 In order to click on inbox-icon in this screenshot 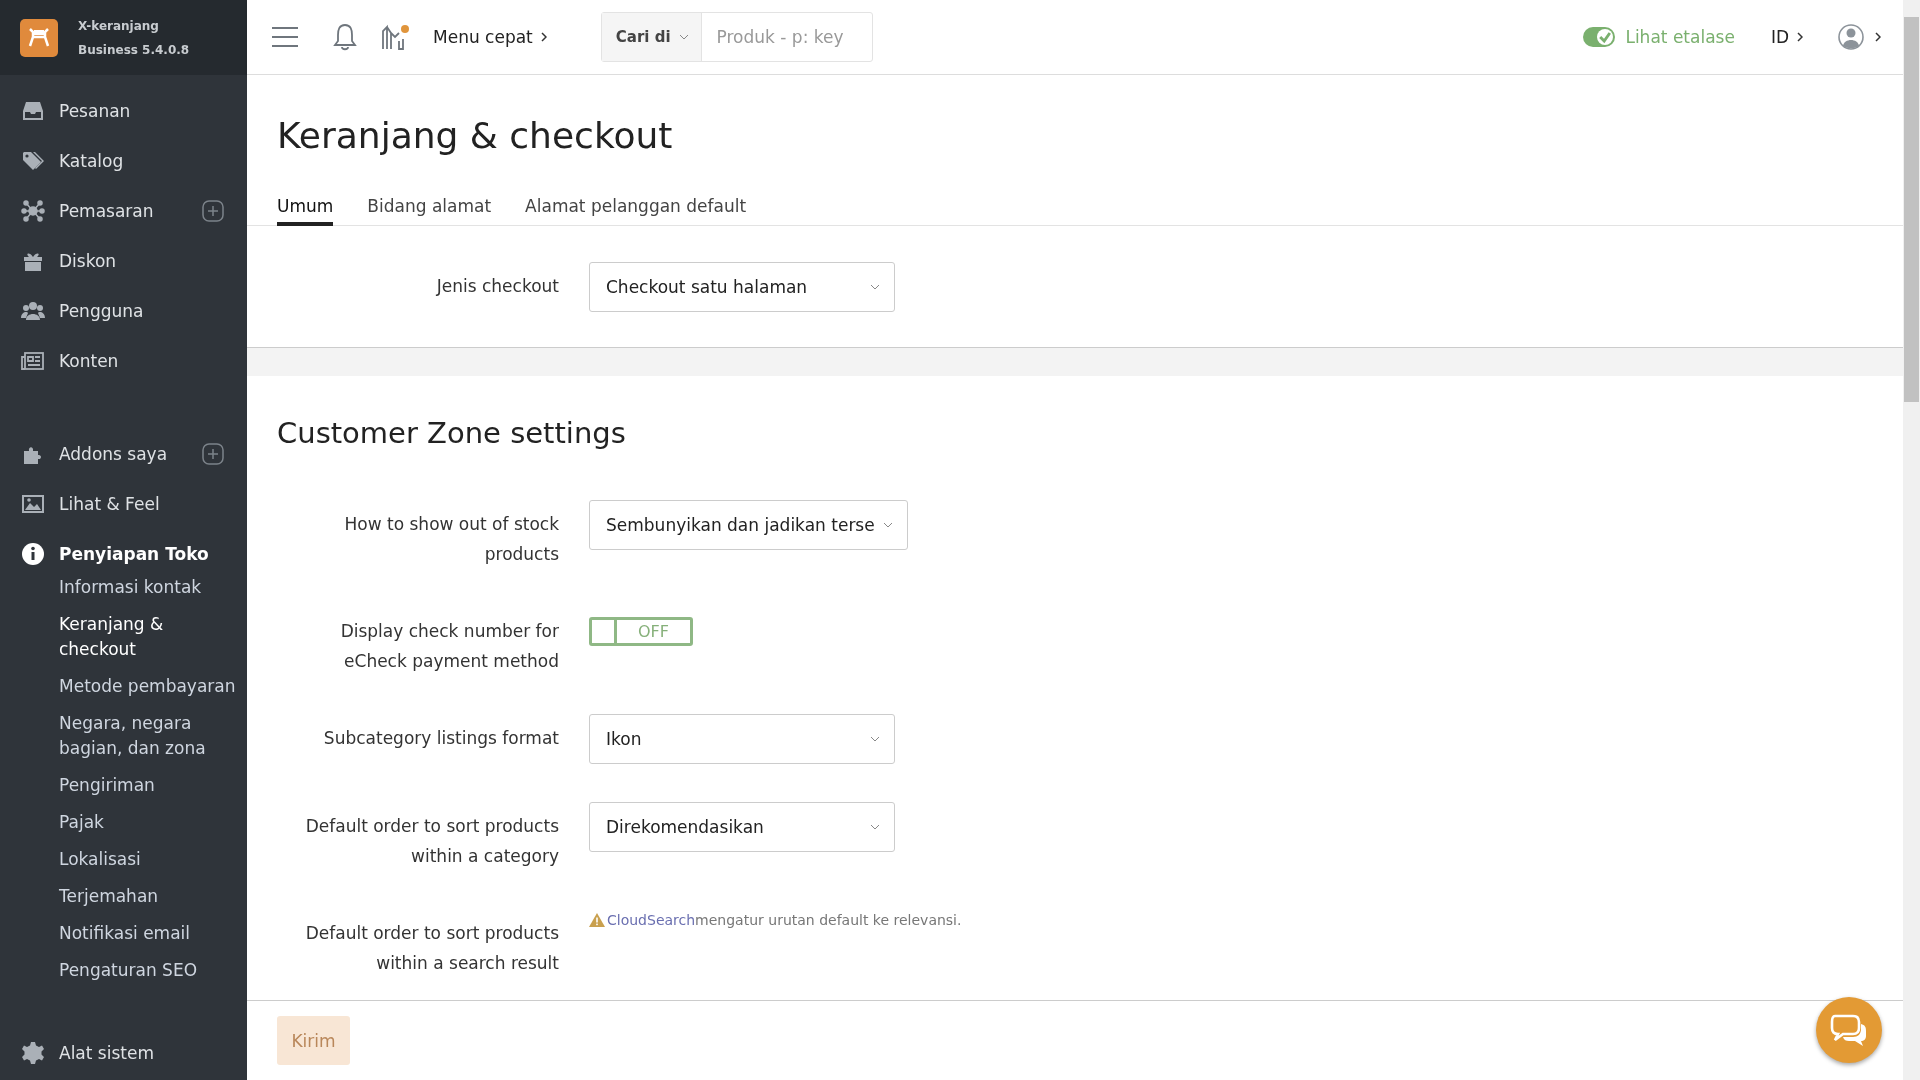, I will do `click(33, 111)`.